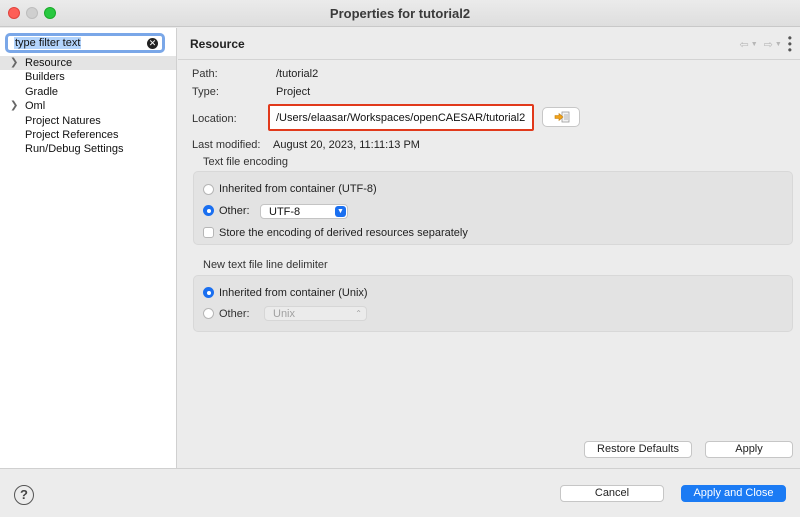 The height and width of the screenshot is (517, 800). Describe the element at coordinates (35, 106) in the screenshot. I see `sidebar-item-label: Oml` at that location.